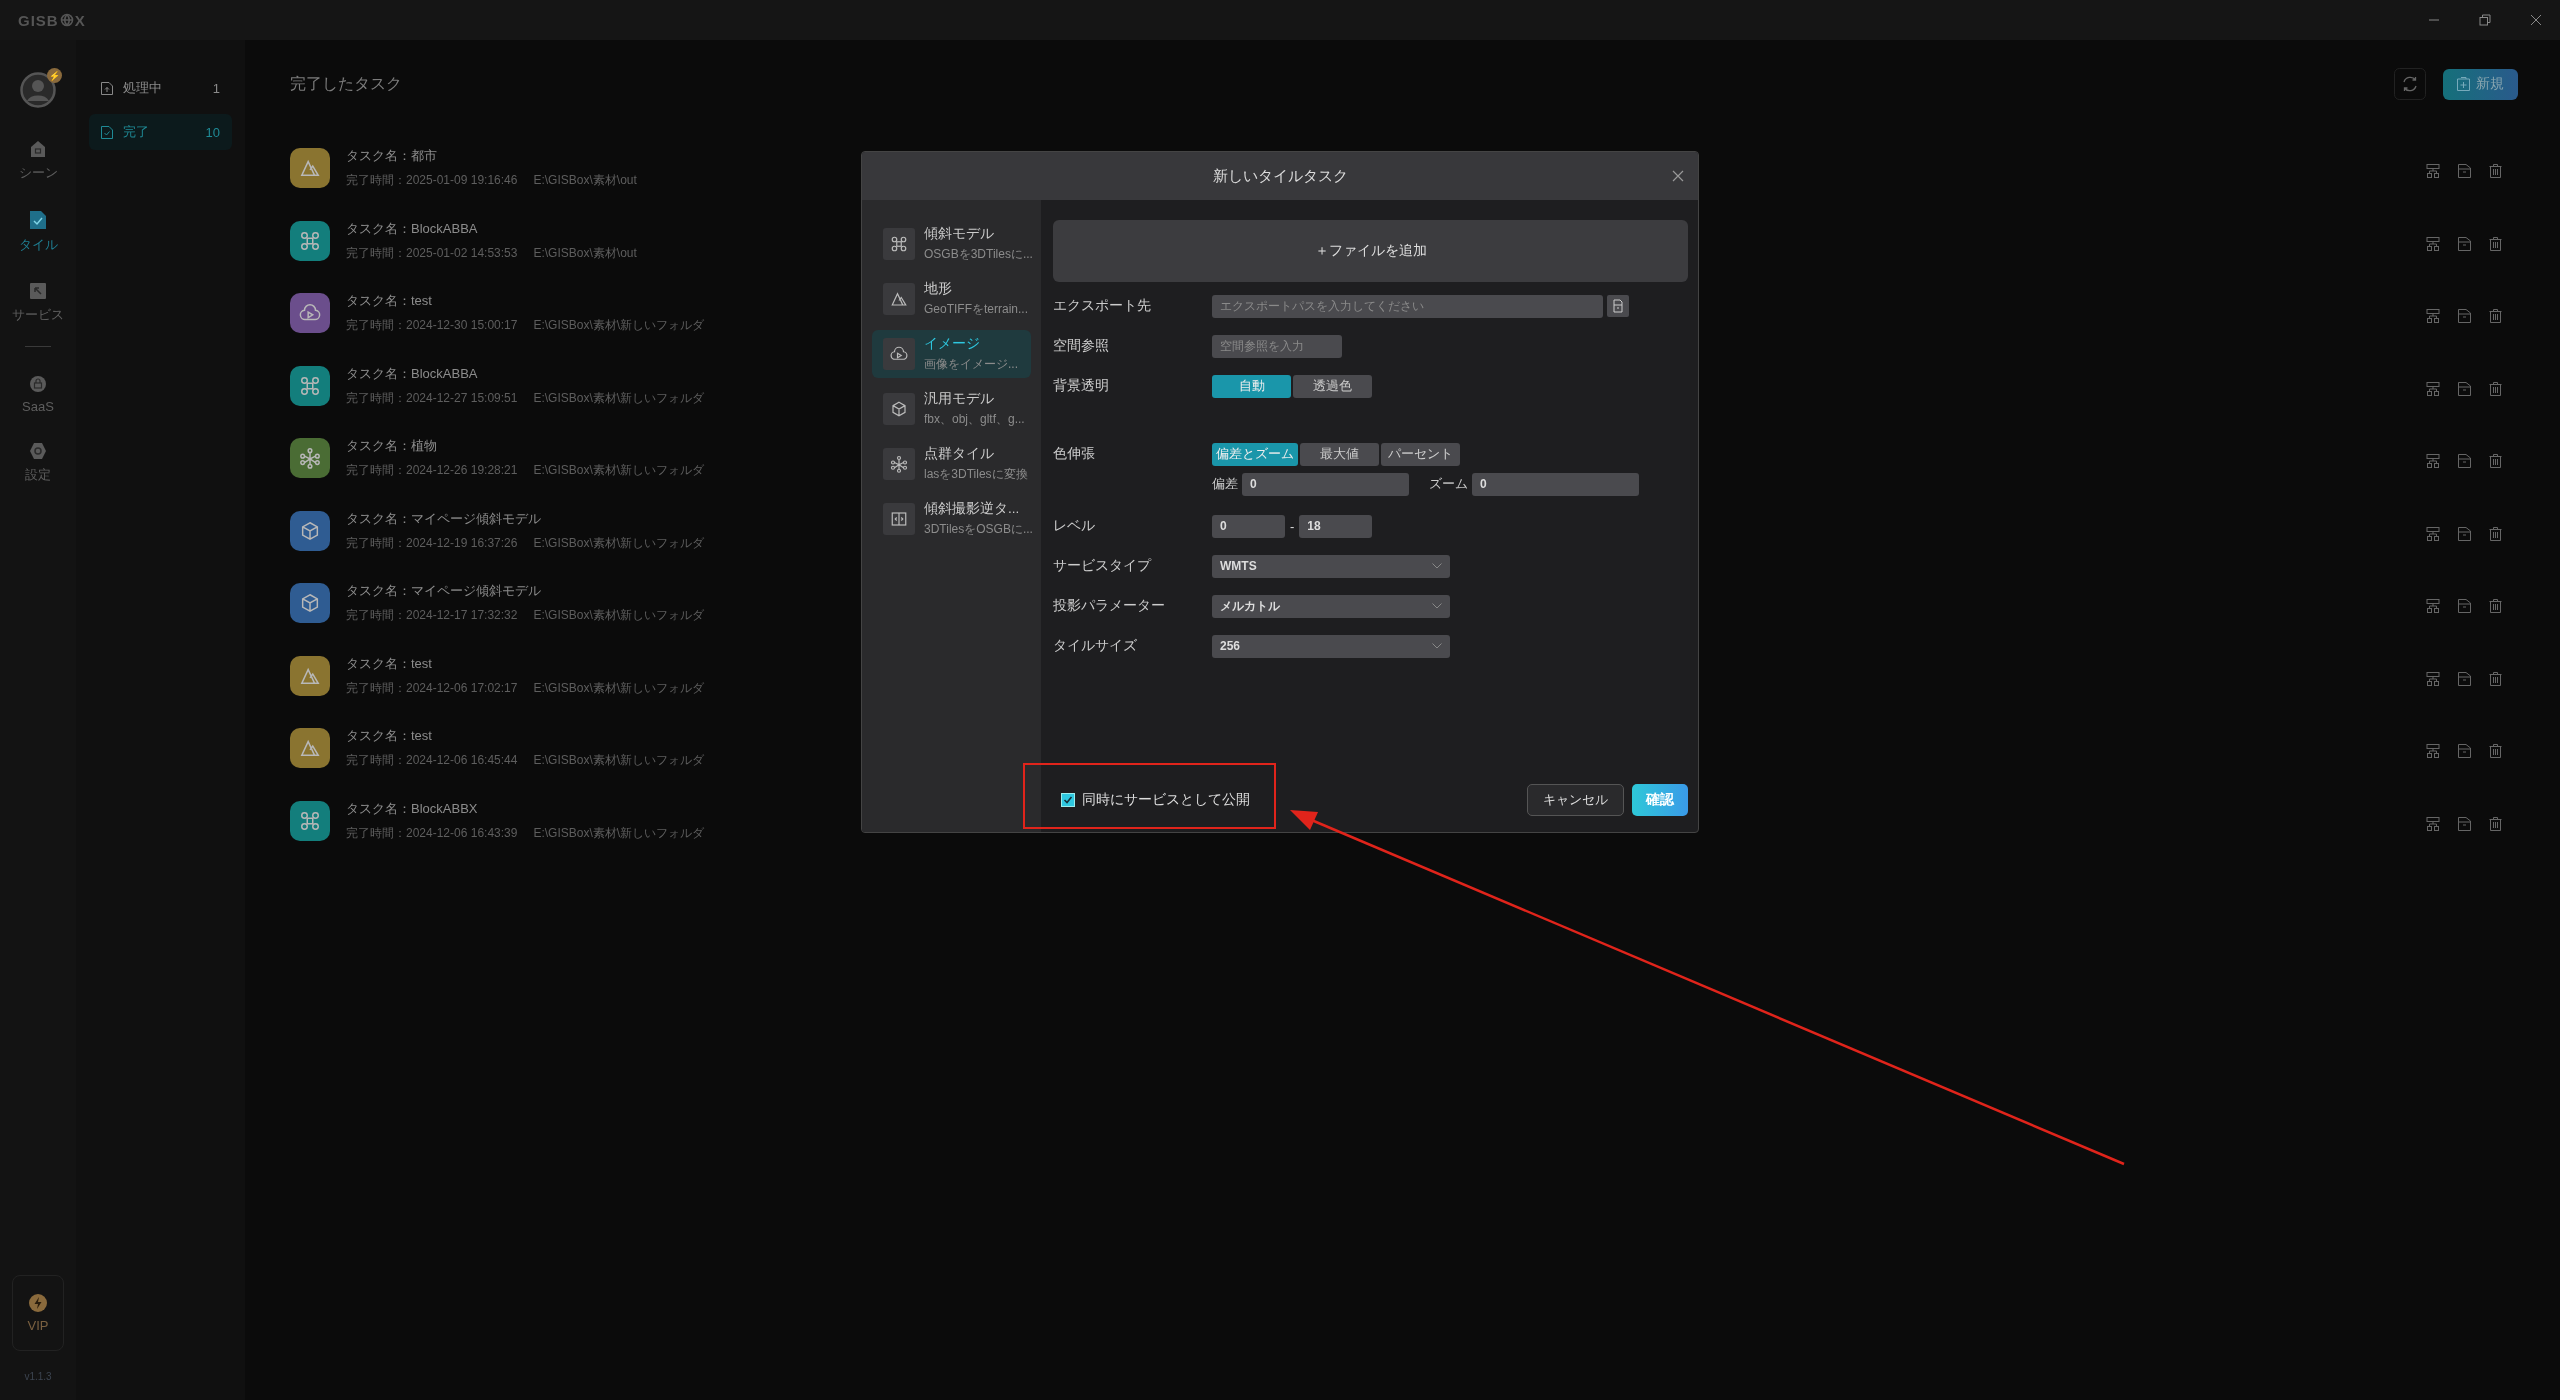  What do you see at coordinates (1336, 526) in the screenshot?
I see `max-level-field: 18` at bounding box center [1336, 526].